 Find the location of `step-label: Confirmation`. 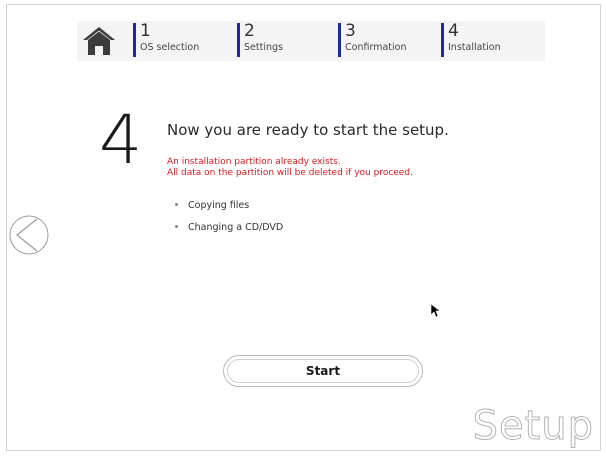

step-label: Confirmation is located at coordinates (376, 47).